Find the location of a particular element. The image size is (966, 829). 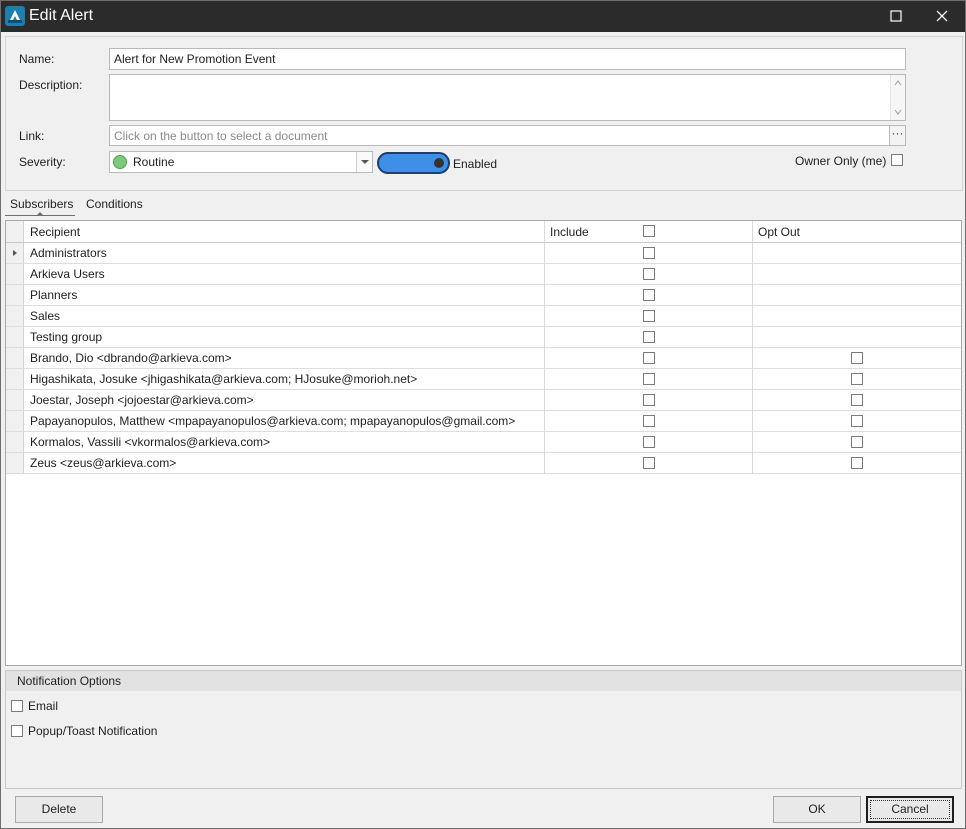

recipient-cell: Joestar, Joseph <jojoestar@arkieva.com> is located at coordinates (142, 400).